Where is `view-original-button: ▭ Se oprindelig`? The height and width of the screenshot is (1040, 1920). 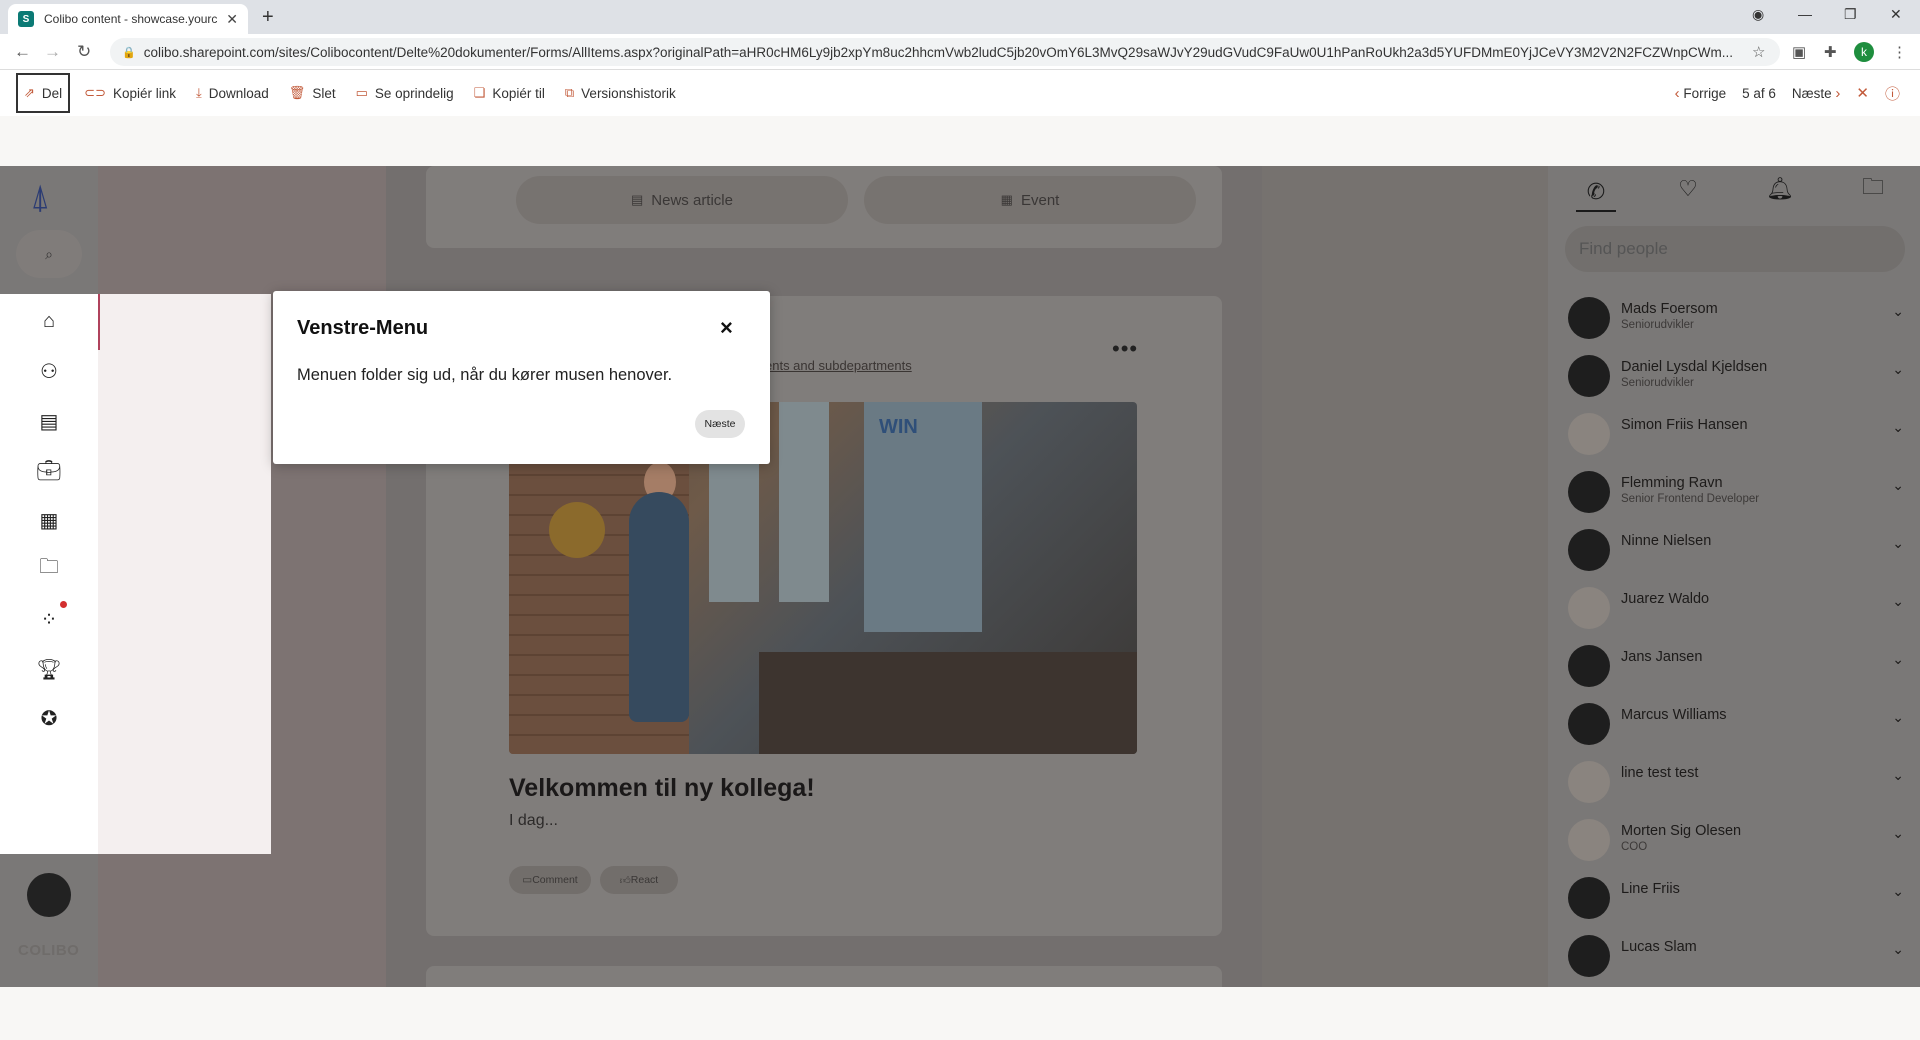
view-original-button: ▭ Se oprindelig is located at coordinates (405, 93).